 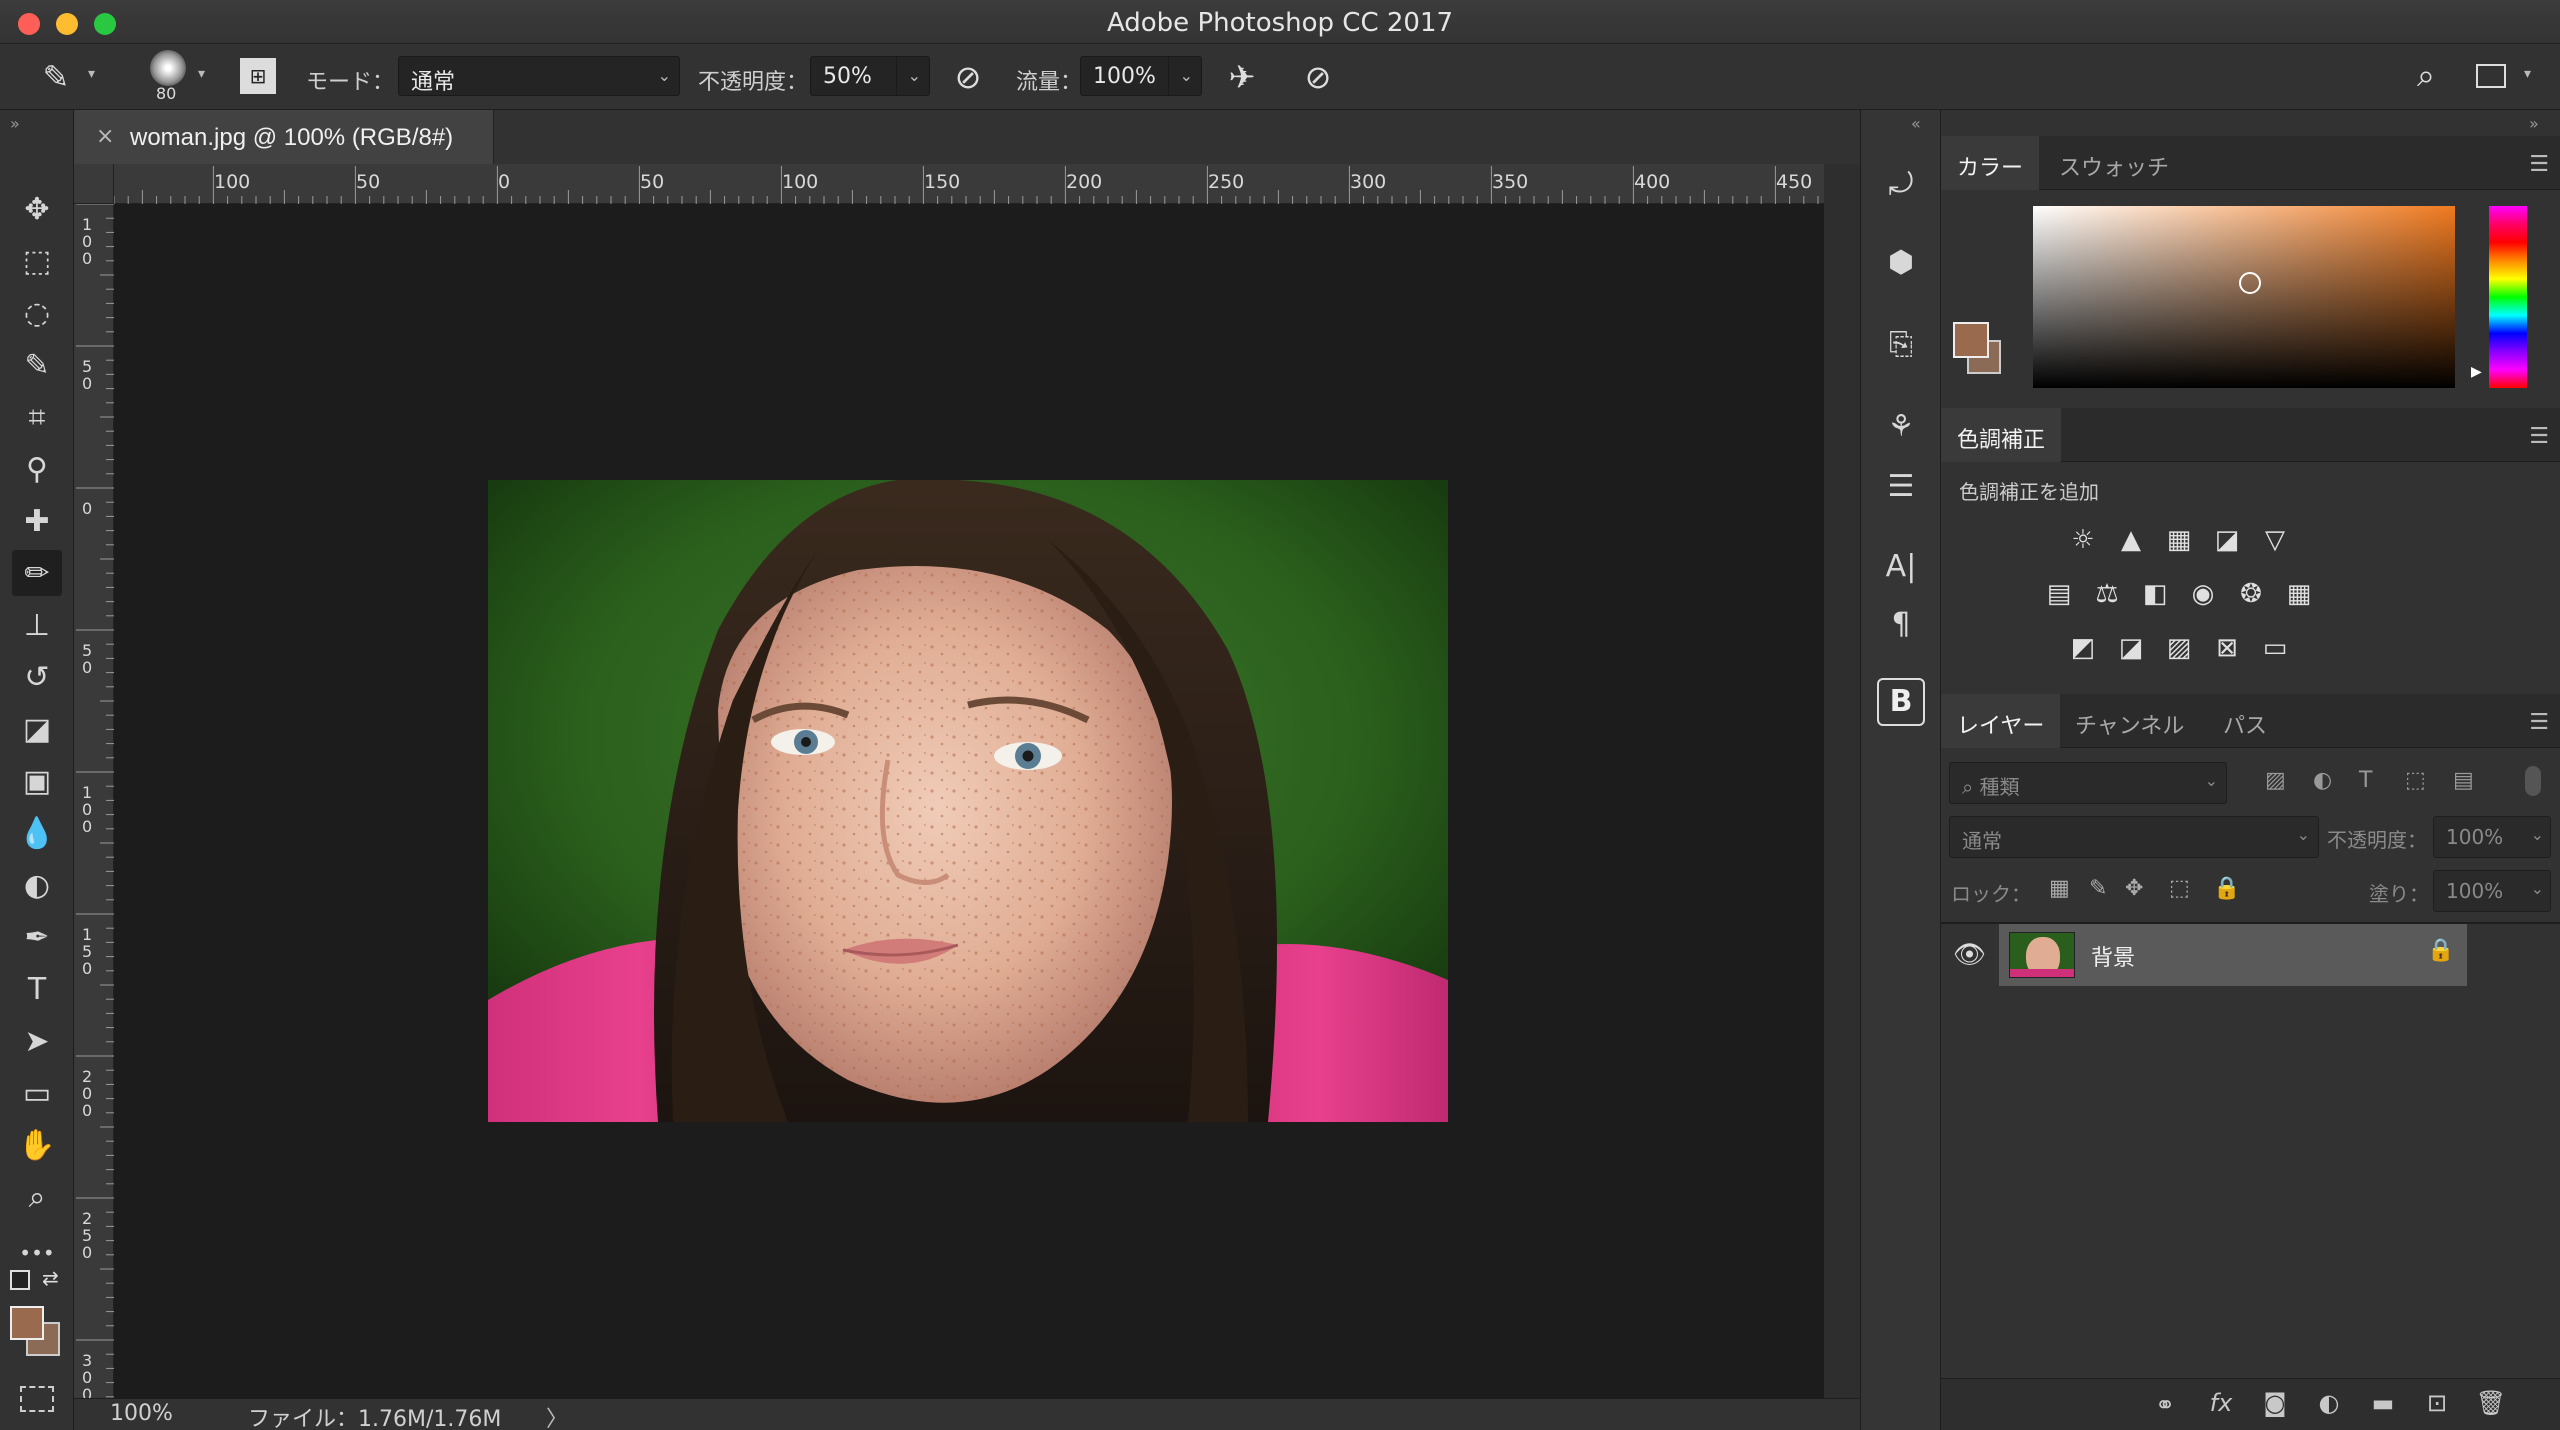 What do you see at coordinates (2179, 888) in the screenshot?
I see `lock-artboard-icon: ⬚` at bounding box center [2179, 888].